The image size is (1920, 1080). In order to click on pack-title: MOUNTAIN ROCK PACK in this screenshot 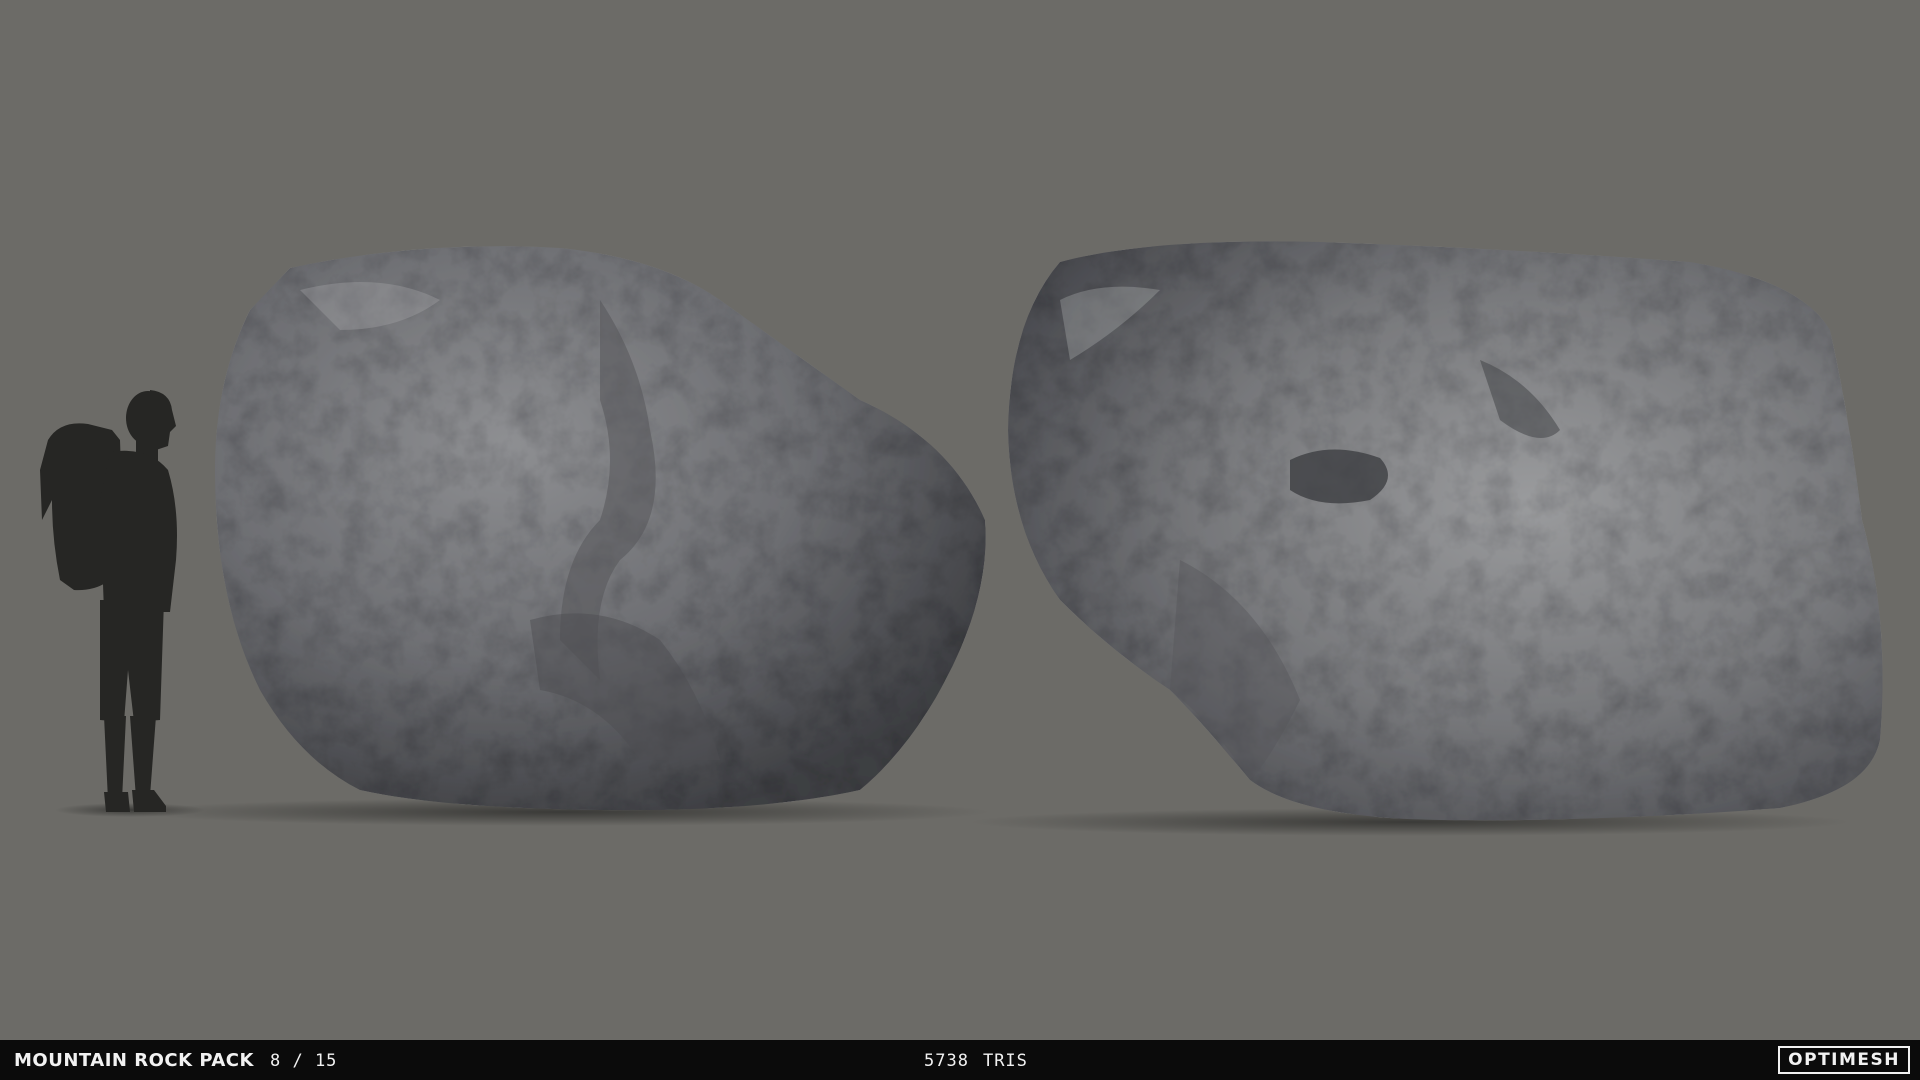, I will do `click(134, 1060)`.